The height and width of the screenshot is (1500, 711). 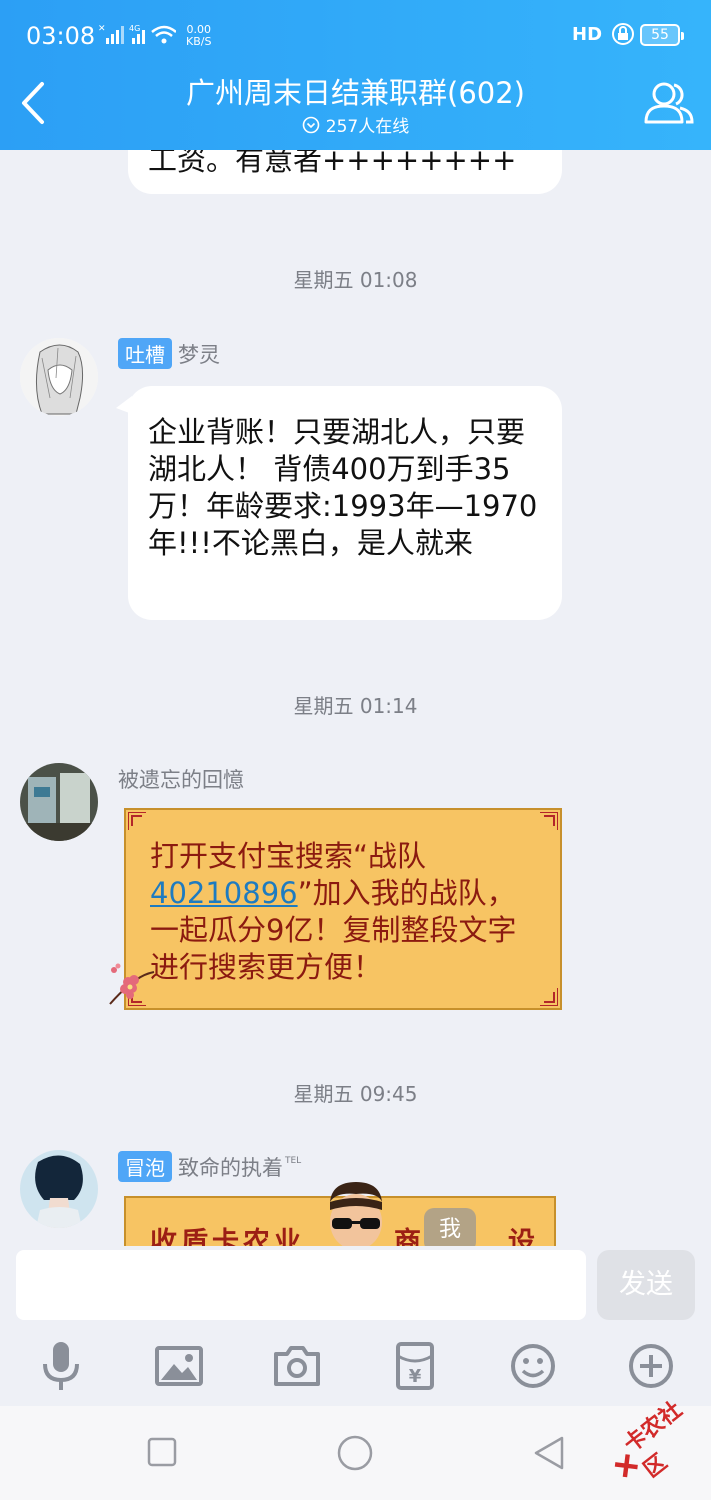 I want to click on member-title-badge: 吐槽, so click(x=145, y=353).